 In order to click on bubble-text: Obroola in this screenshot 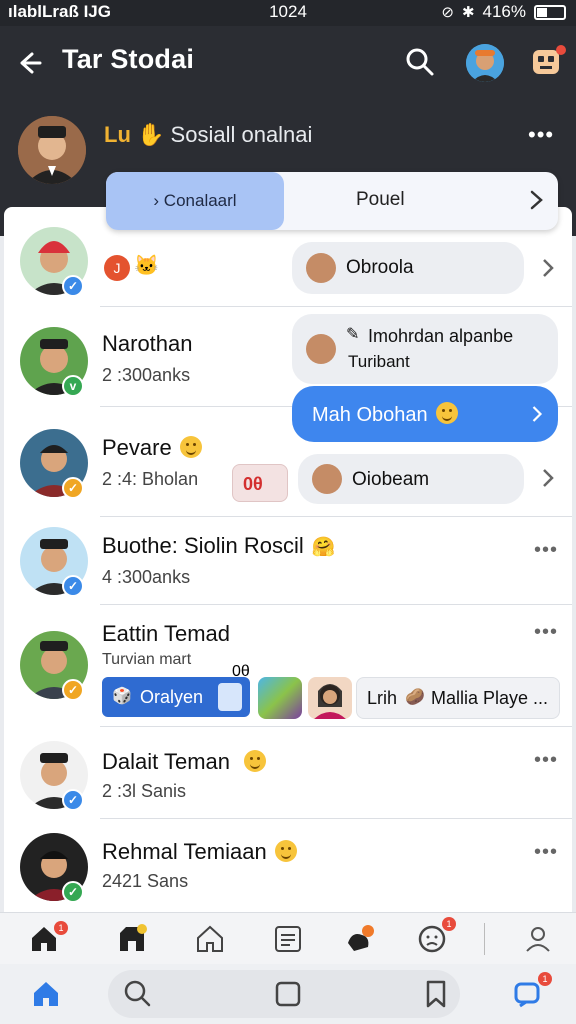, I will do `click(380, 267)`.